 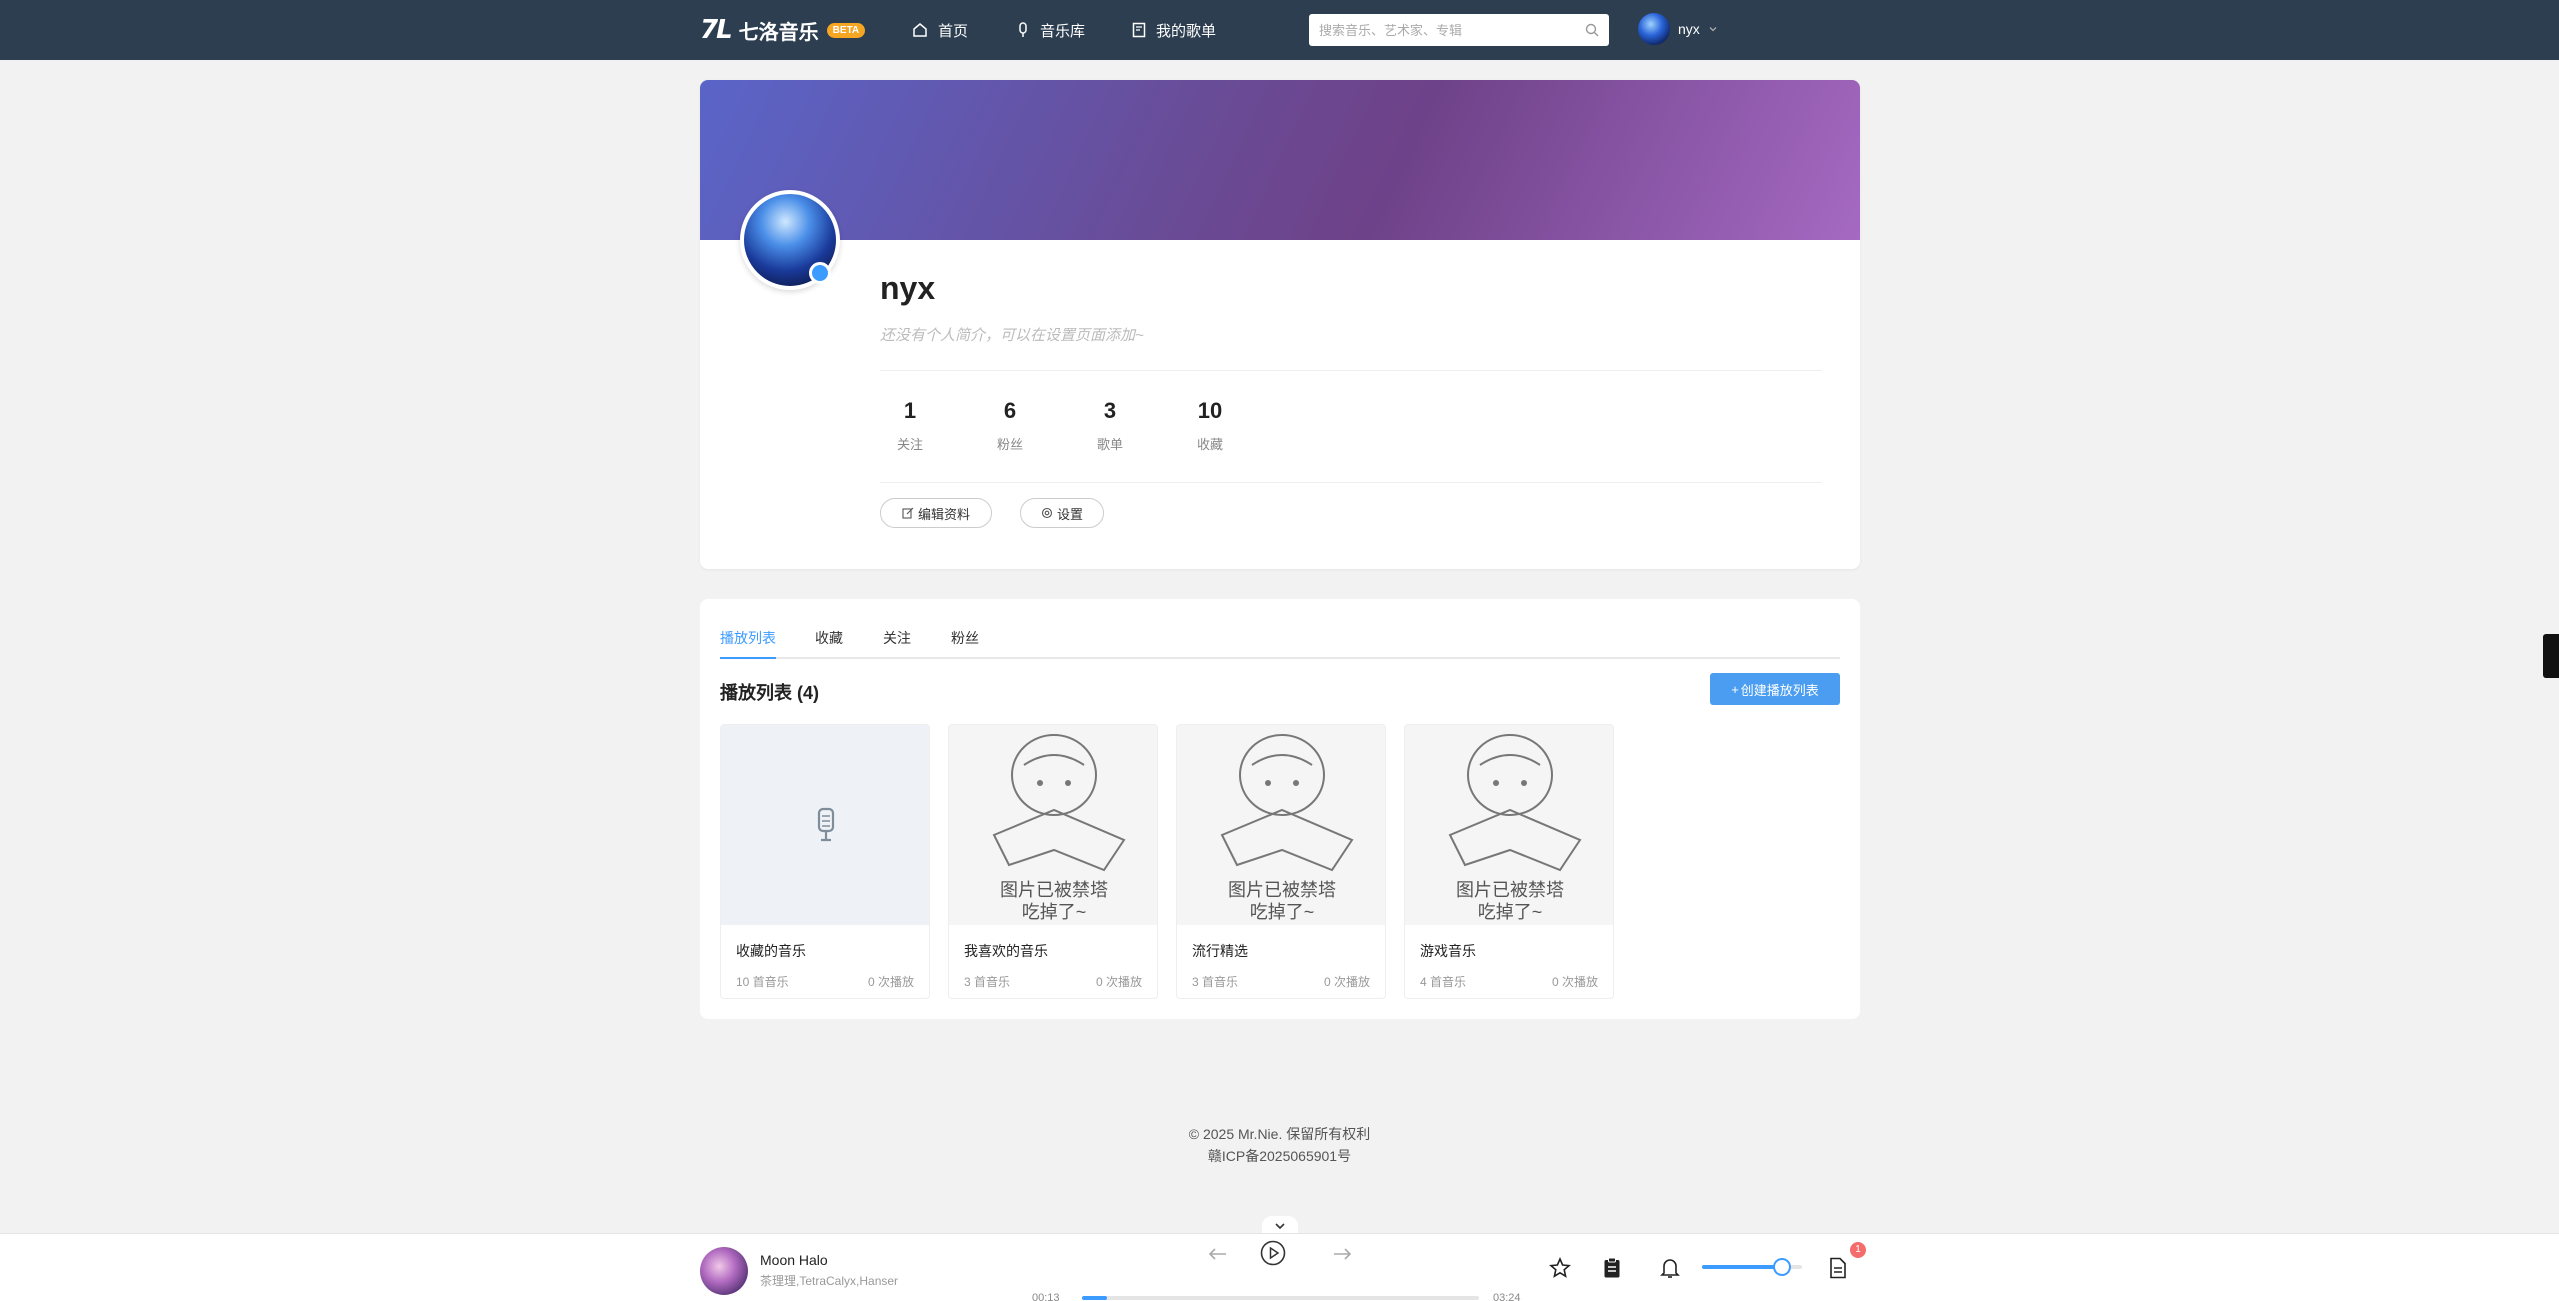 I want to click on queue-button, so click(x=1612, y=1268).